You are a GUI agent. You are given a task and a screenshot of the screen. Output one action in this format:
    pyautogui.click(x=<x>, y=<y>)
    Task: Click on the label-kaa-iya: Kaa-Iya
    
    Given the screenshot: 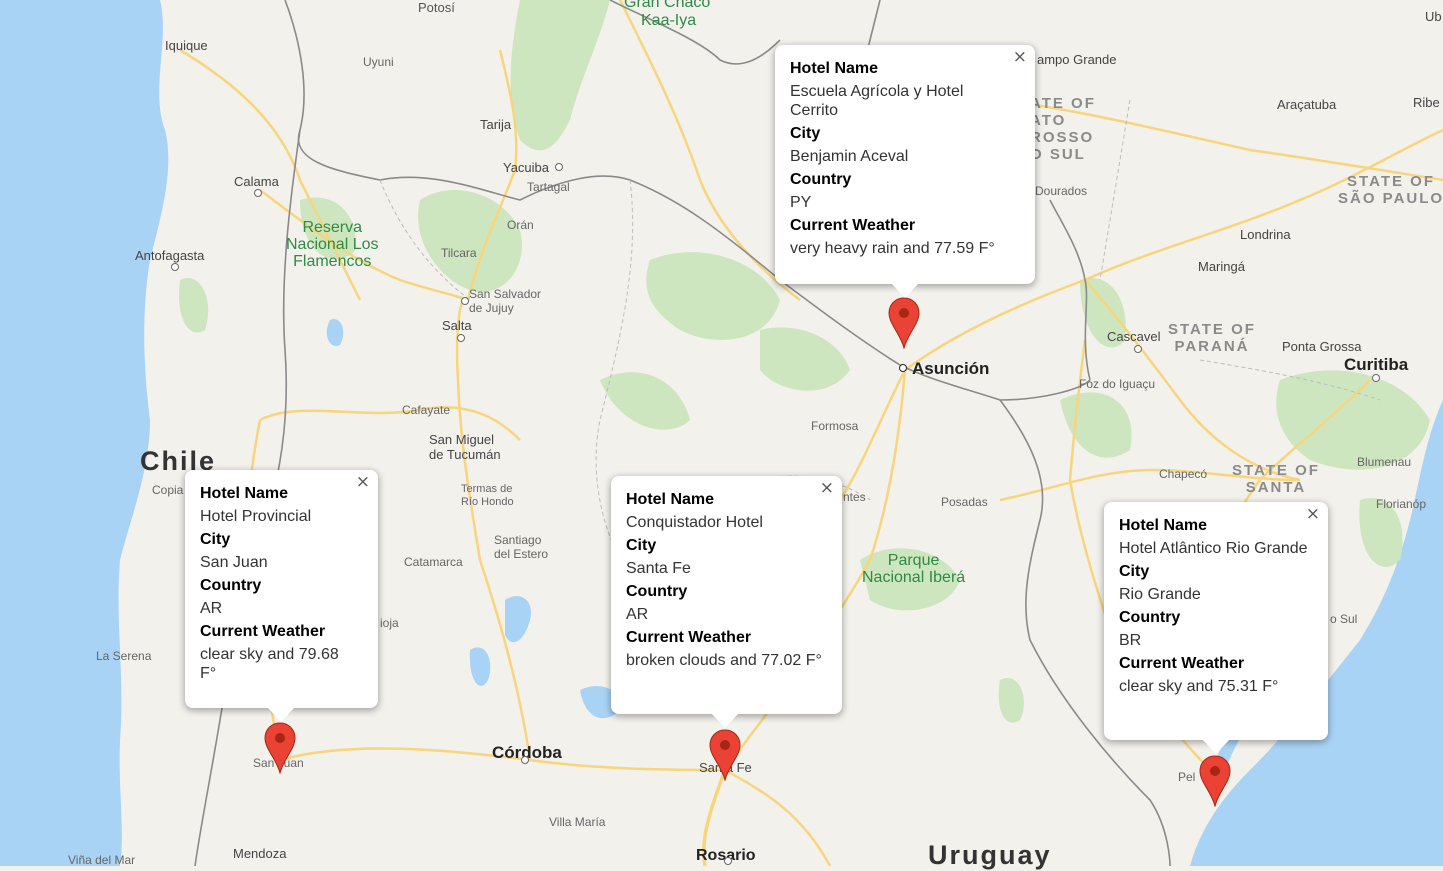 What is the action you would take?
    pyautogui.click(x=669, y=20)
    